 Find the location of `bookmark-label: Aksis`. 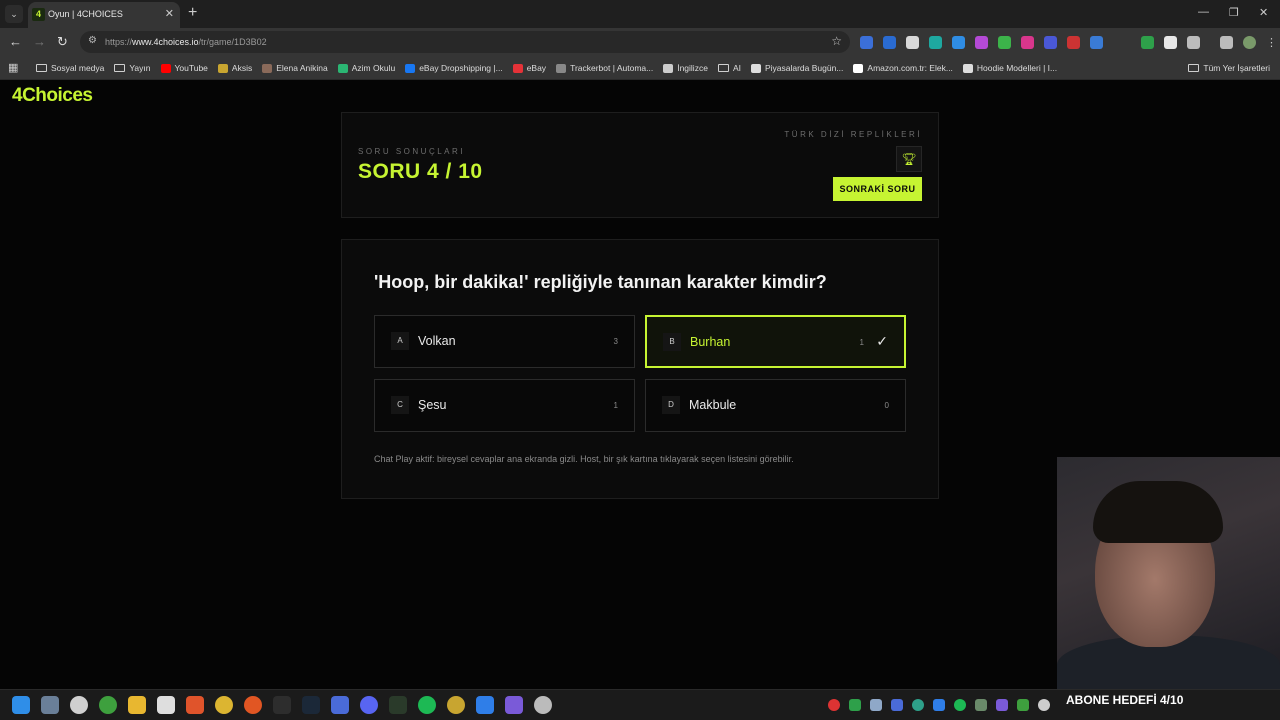

bookmark-label: Aksis is located at coordinates (242, 68).